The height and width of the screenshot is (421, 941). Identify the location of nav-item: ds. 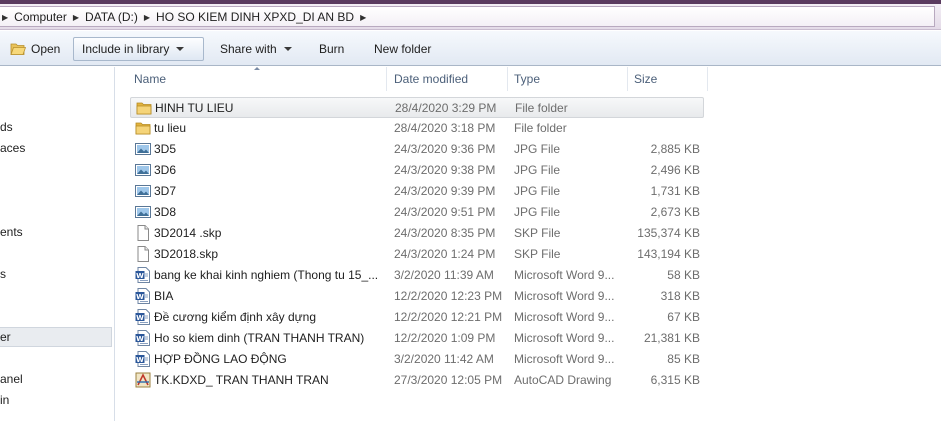
(56, 127).